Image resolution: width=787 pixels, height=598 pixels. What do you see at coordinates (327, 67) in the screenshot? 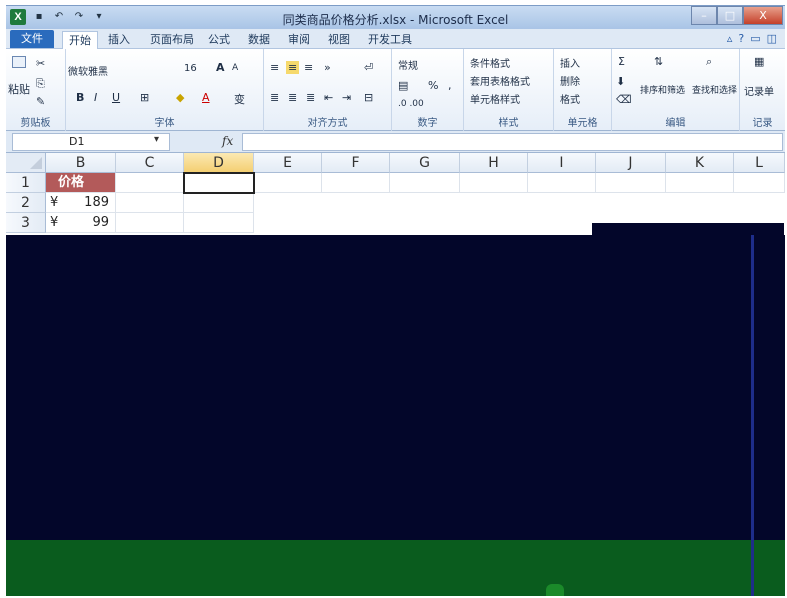
I see `orientation-icon: »` at bounding box center [327, 67].